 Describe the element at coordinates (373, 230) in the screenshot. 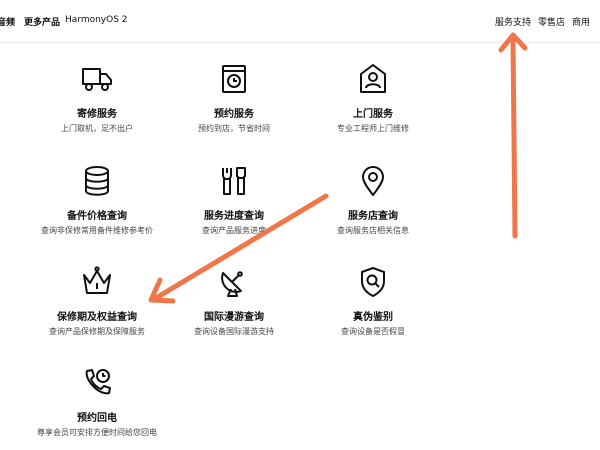

I see `service-desc: 查询服务店相关信息` at that location.